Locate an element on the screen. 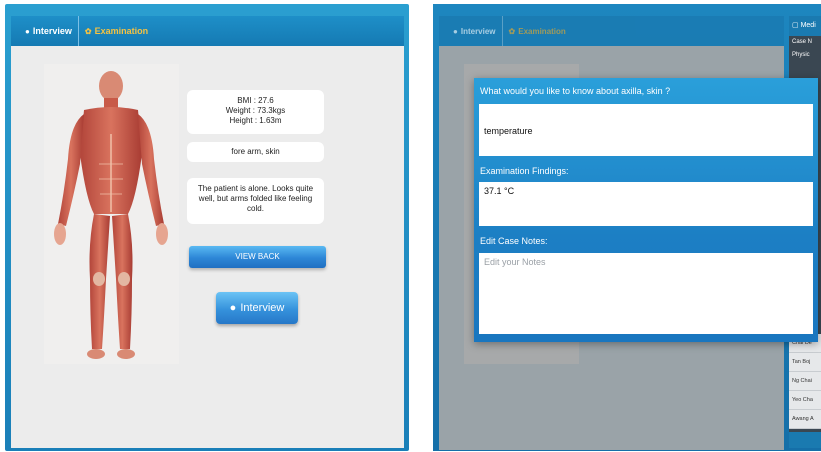  tab-examination-label: Examination is located at coordinates (121, 31).